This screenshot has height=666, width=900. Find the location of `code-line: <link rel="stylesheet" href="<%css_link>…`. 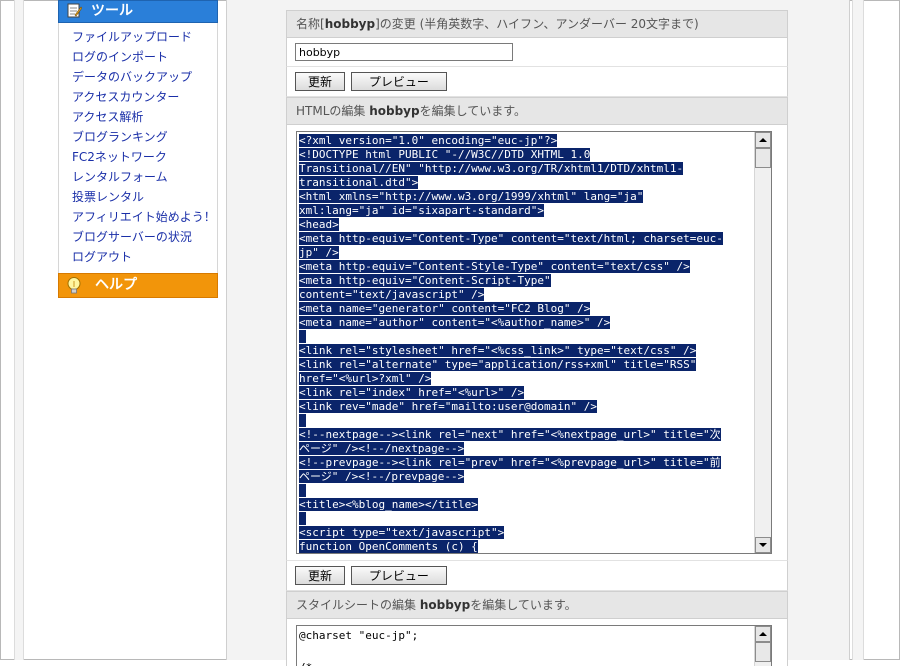

code-line: <link rel="stylesheet" href="<%css_link>… is located at coordinates (525, 351).